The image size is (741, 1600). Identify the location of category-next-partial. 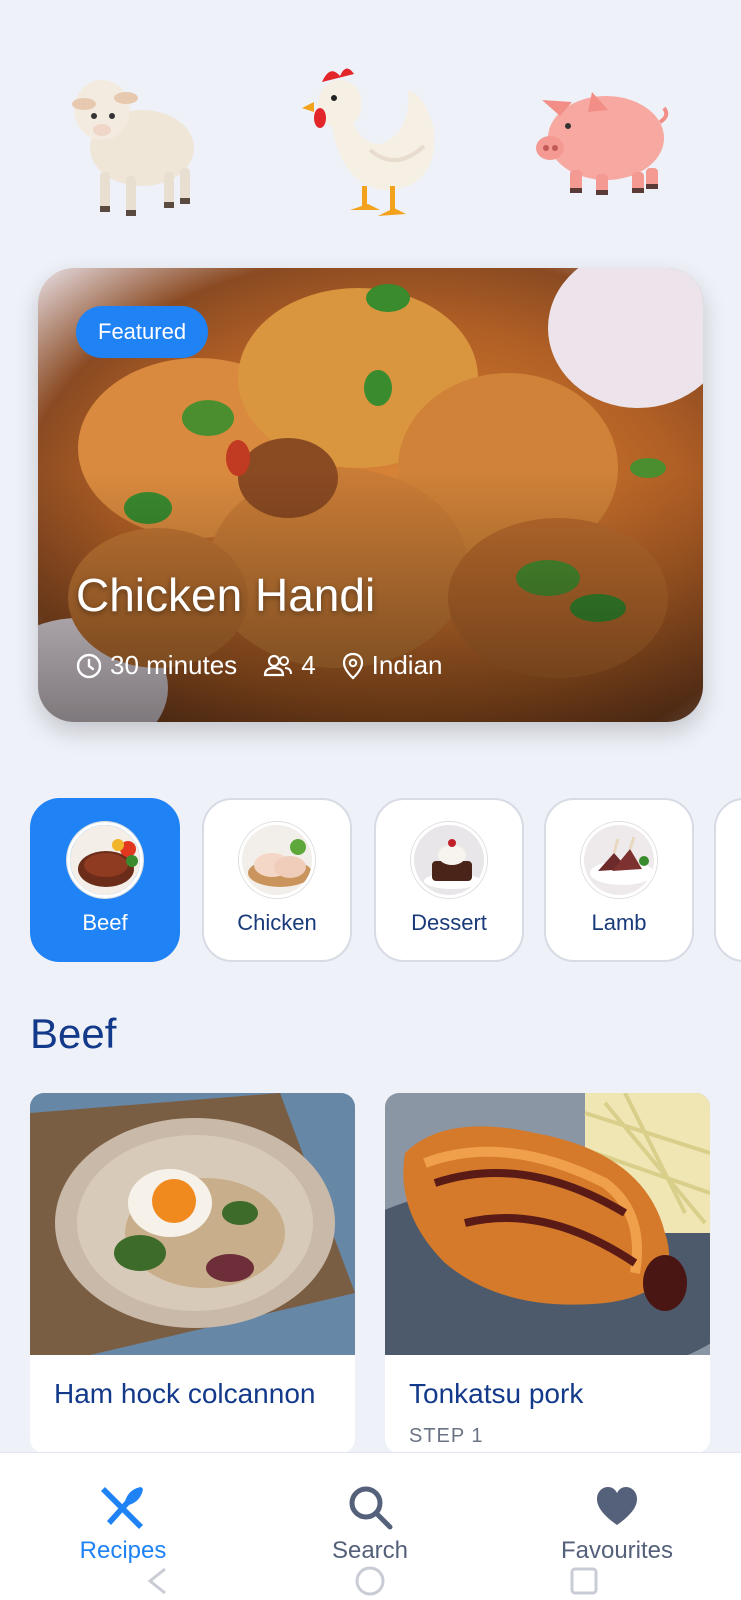
(727, 880).